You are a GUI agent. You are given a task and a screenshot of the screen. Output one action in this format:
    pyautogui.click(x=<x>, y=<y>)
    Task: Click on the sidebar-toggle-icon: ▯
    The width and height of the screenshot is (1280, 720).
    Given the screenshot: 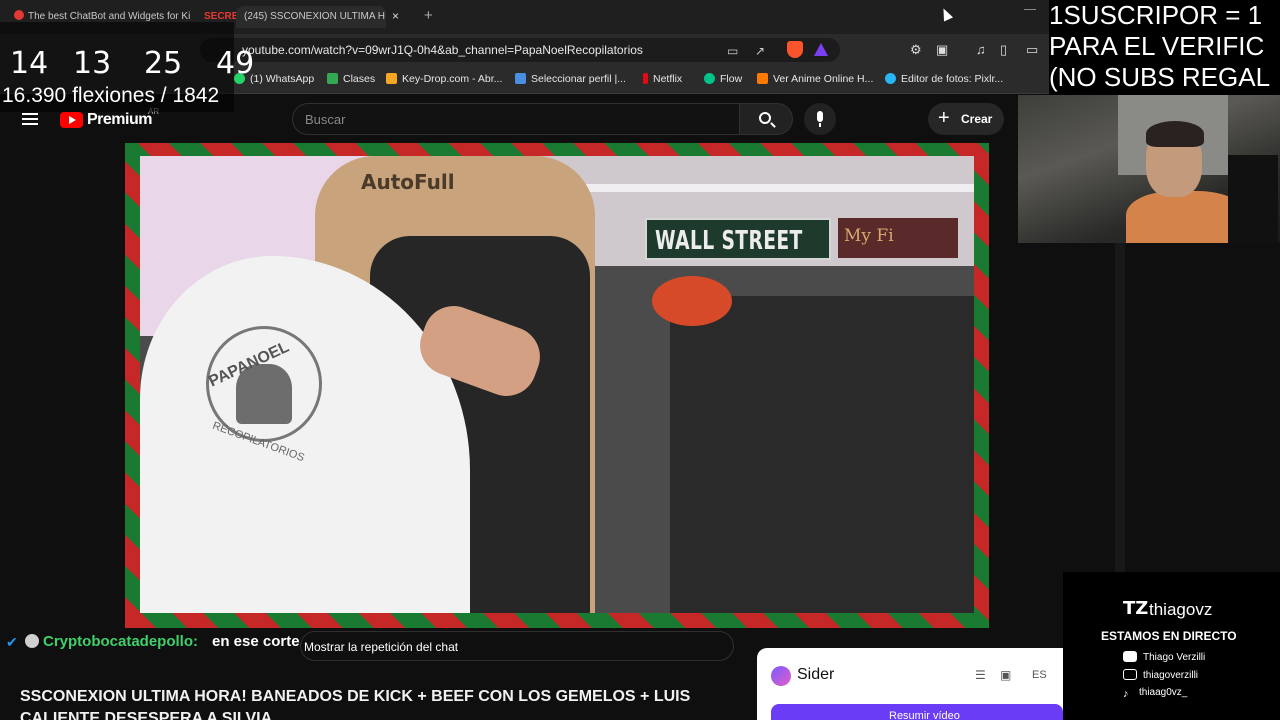 What is the action you would take?
    pyautogui.click(x=1003, y=50)
    